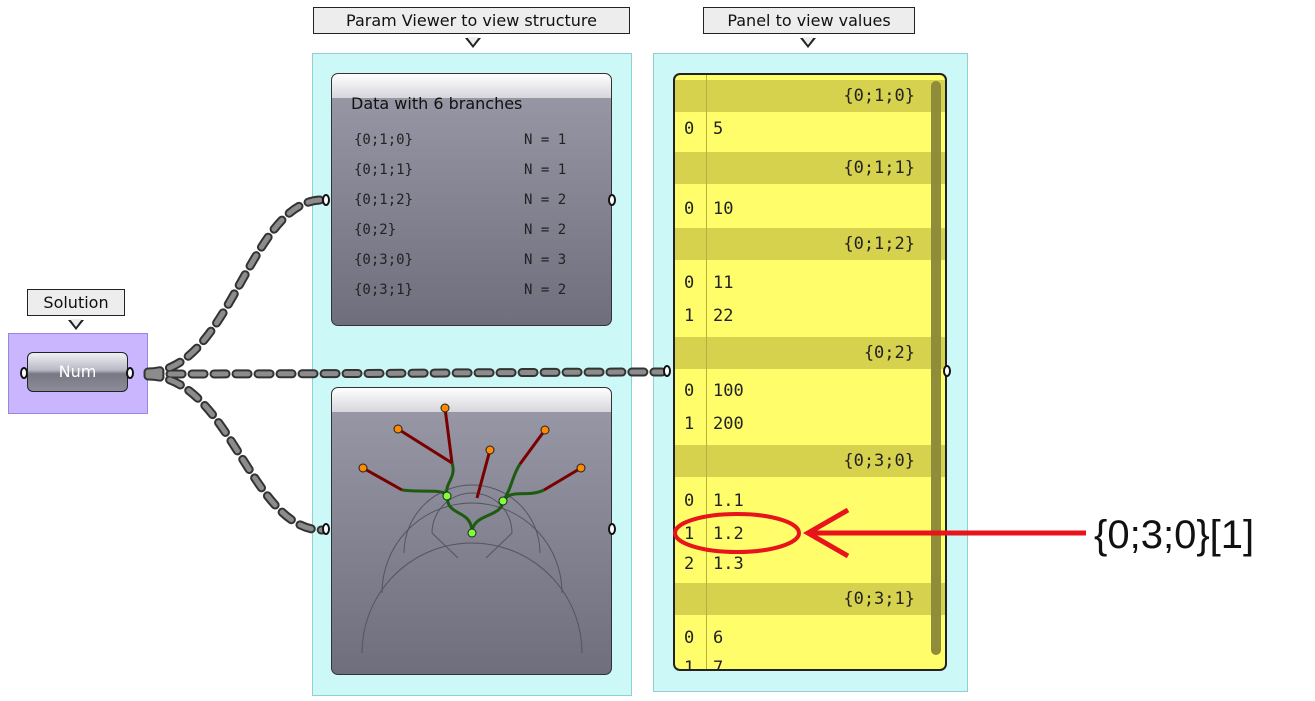  I want to click on annotation-overlay, so click(879, 533).